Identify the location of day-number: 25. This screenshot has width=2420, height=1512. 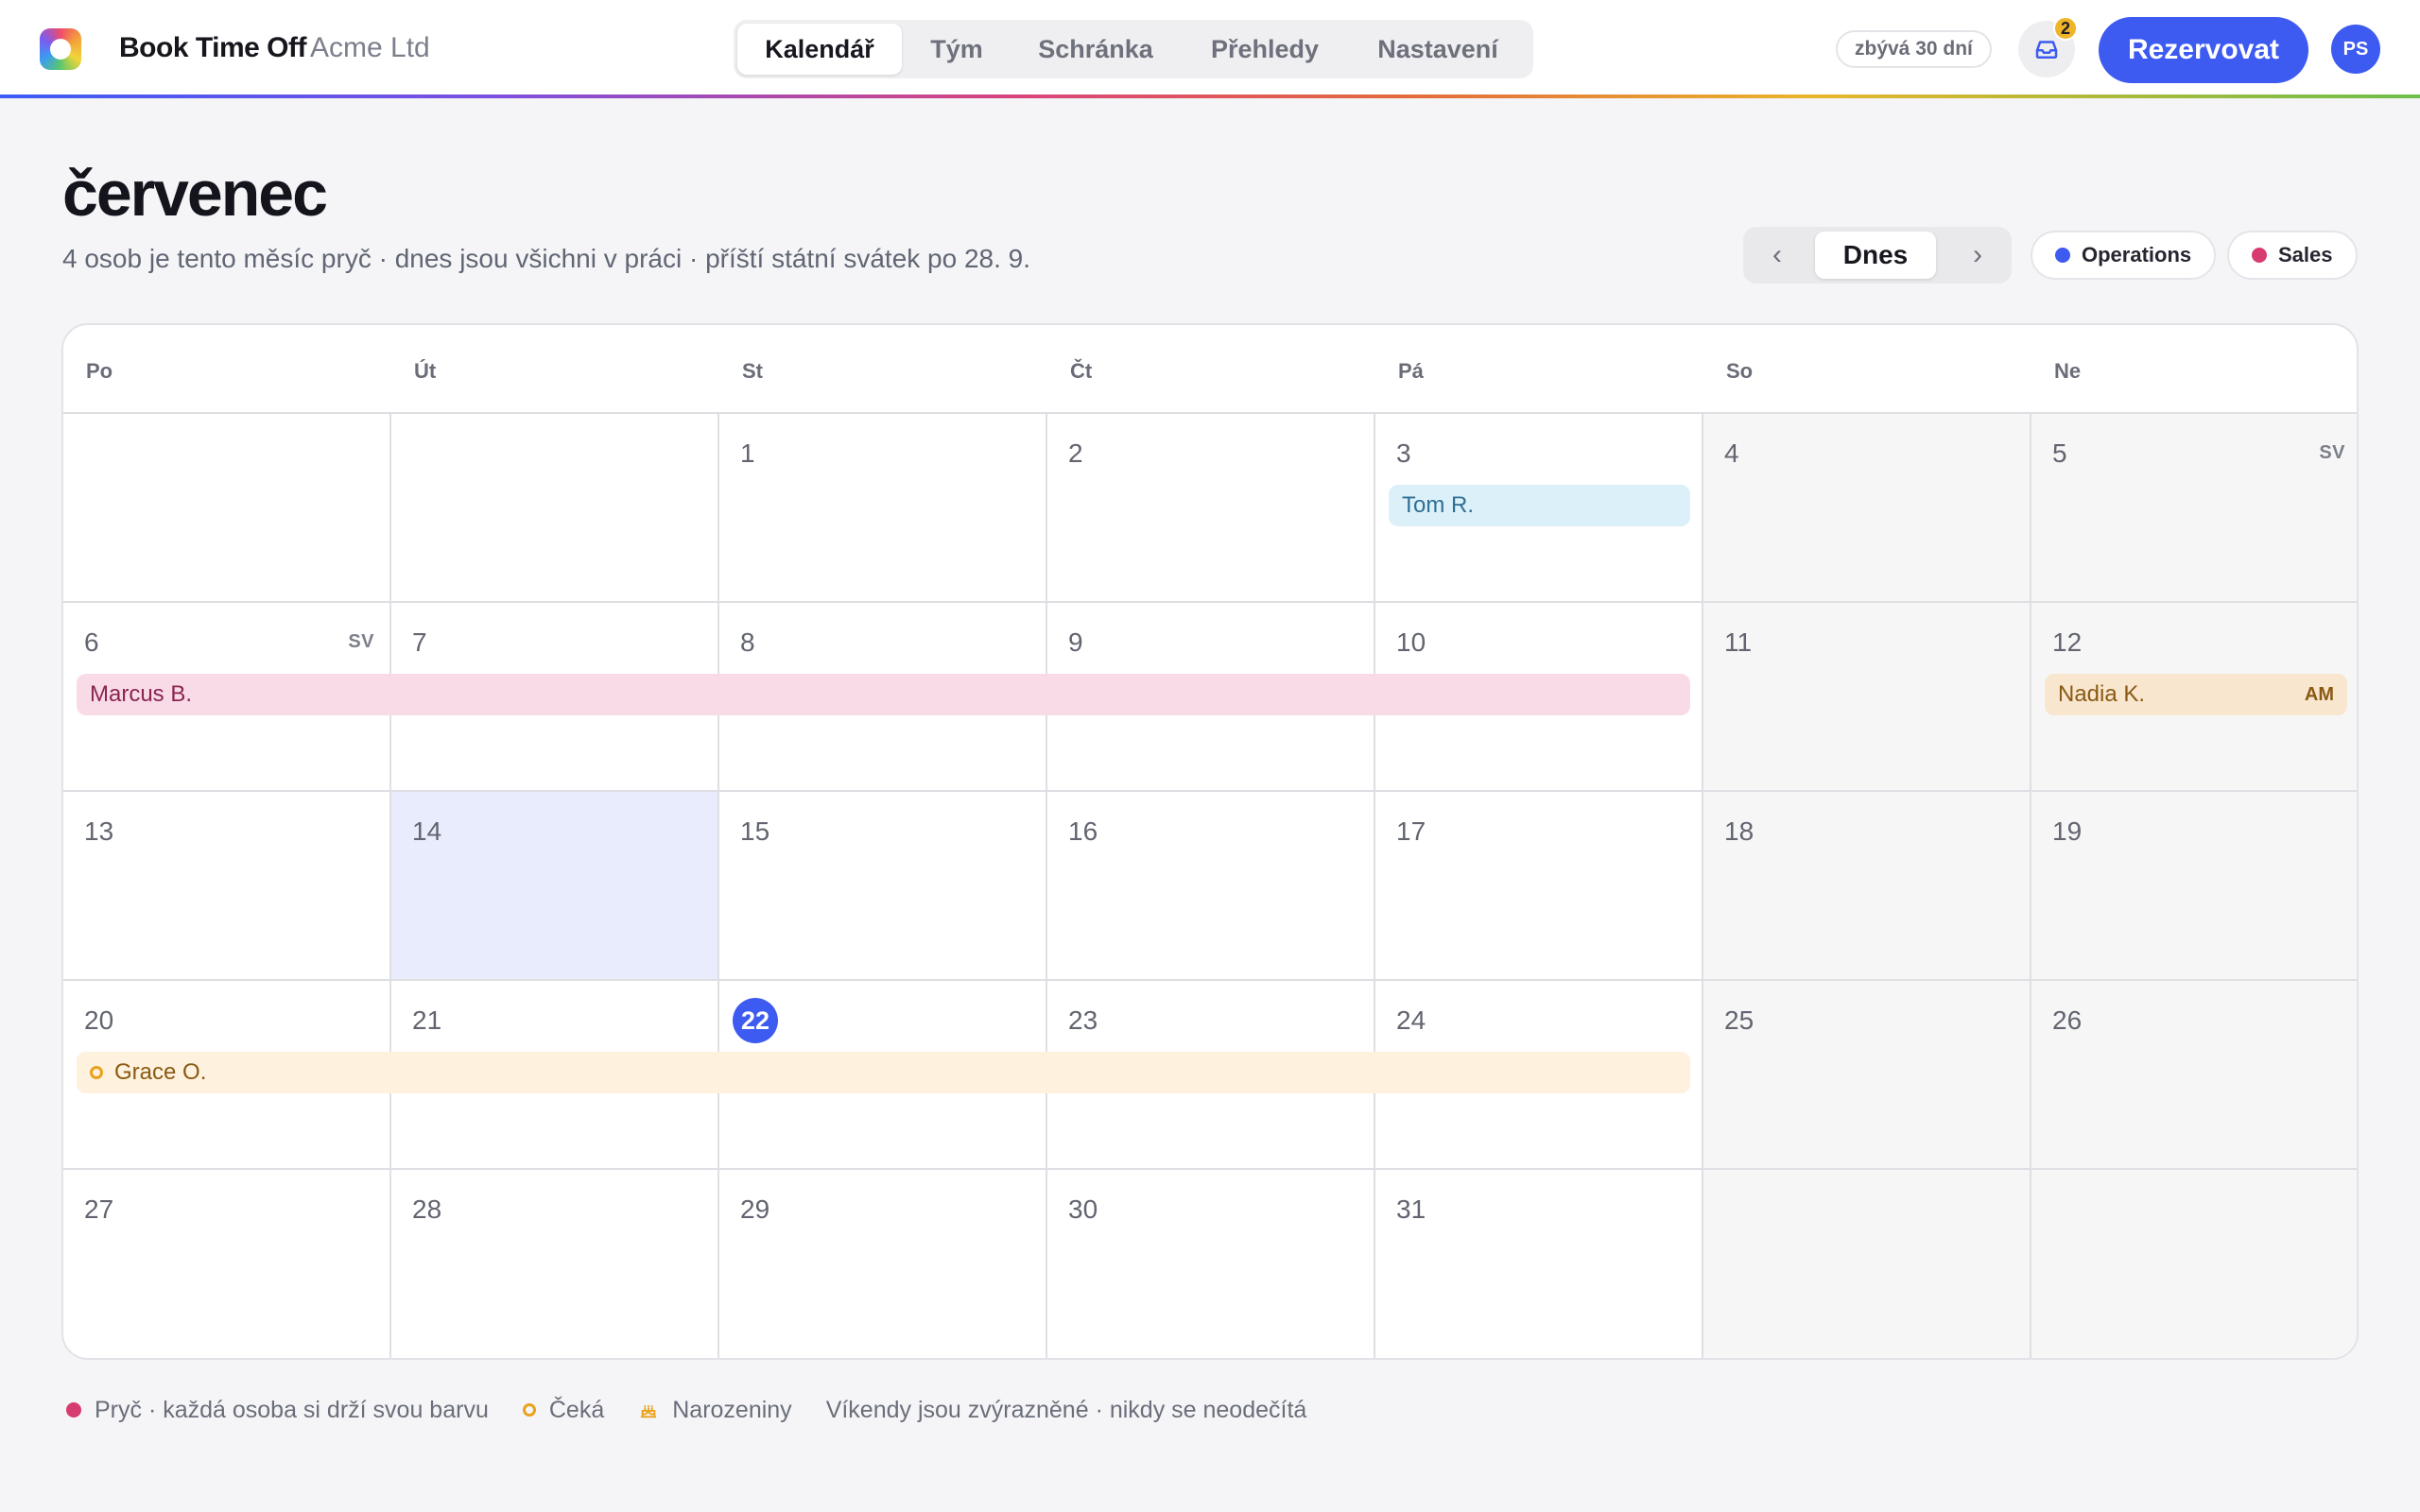
(1739, 1020).